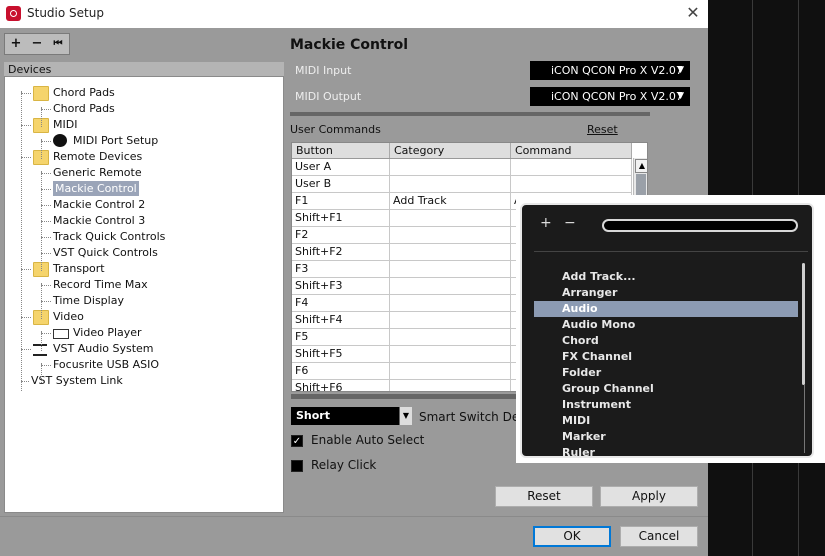 Image resolution: width=825 pixels, height=556 pixels. I want to click on device-tree-item: Mackie Control, so click(96, 188).